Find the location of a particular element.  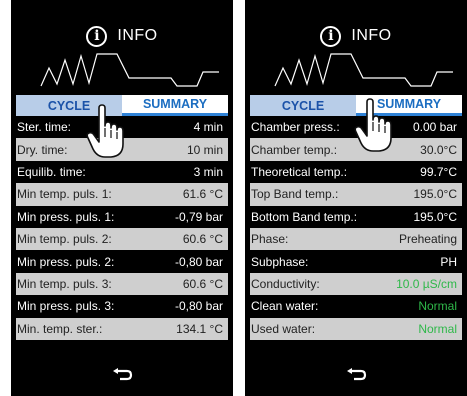

list-item: Min press. puls. 1: -0,79 bar is located at coordinates (122, 216).